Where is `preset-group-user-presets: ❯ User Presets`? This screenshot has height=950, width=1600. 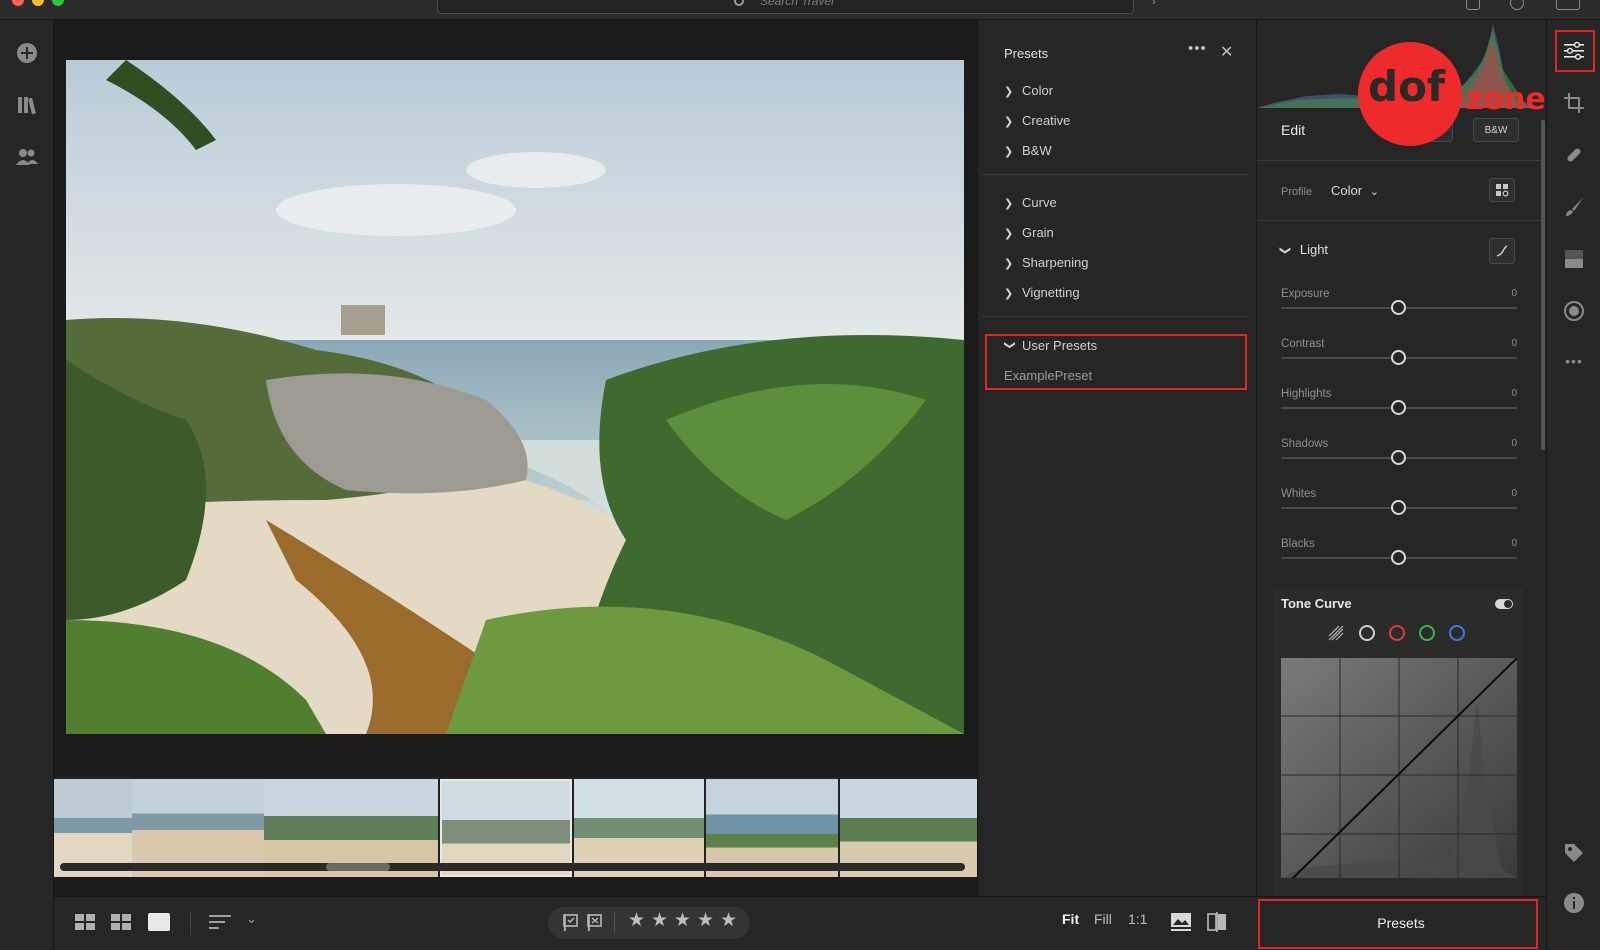 preset-group-user-presets: ❯ User Presets is located at coordinates (1050, 345).